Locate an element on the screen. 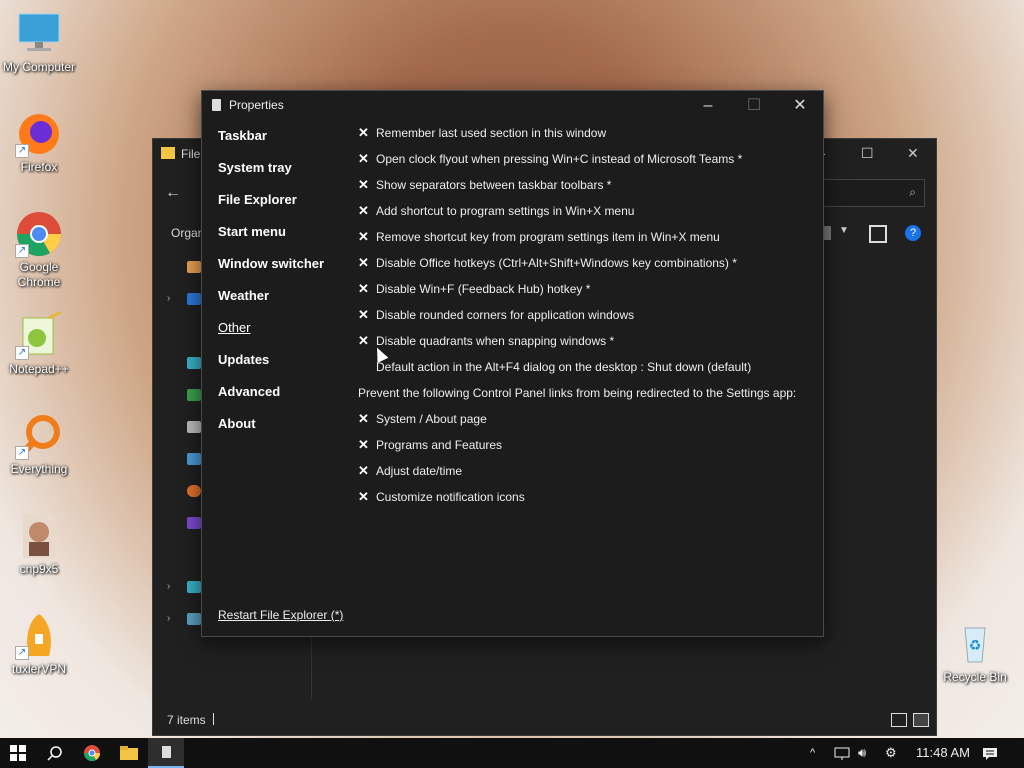 The height and width of the screenshot is (768, 1024). sidebar-item-taskbar: Taskbar is located at coordinates (271, 145).